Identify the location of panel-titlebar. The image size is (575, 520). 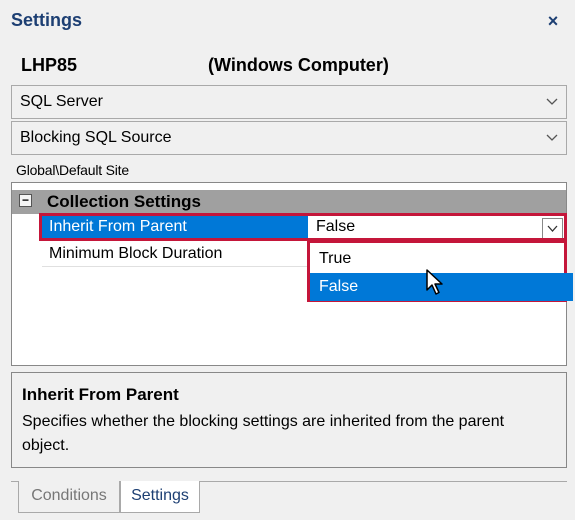
(287, 20).